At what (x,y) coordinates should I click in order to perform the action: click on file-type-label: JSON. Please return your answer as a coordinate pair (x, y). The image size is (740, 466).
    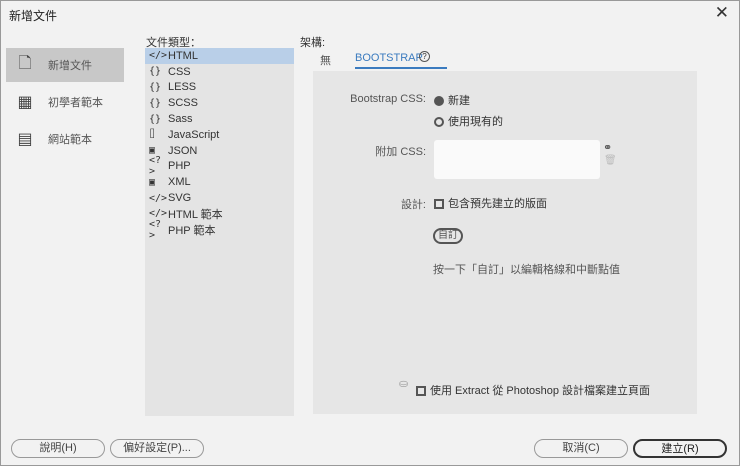
    Looking at the image, I should click on (183, 150).